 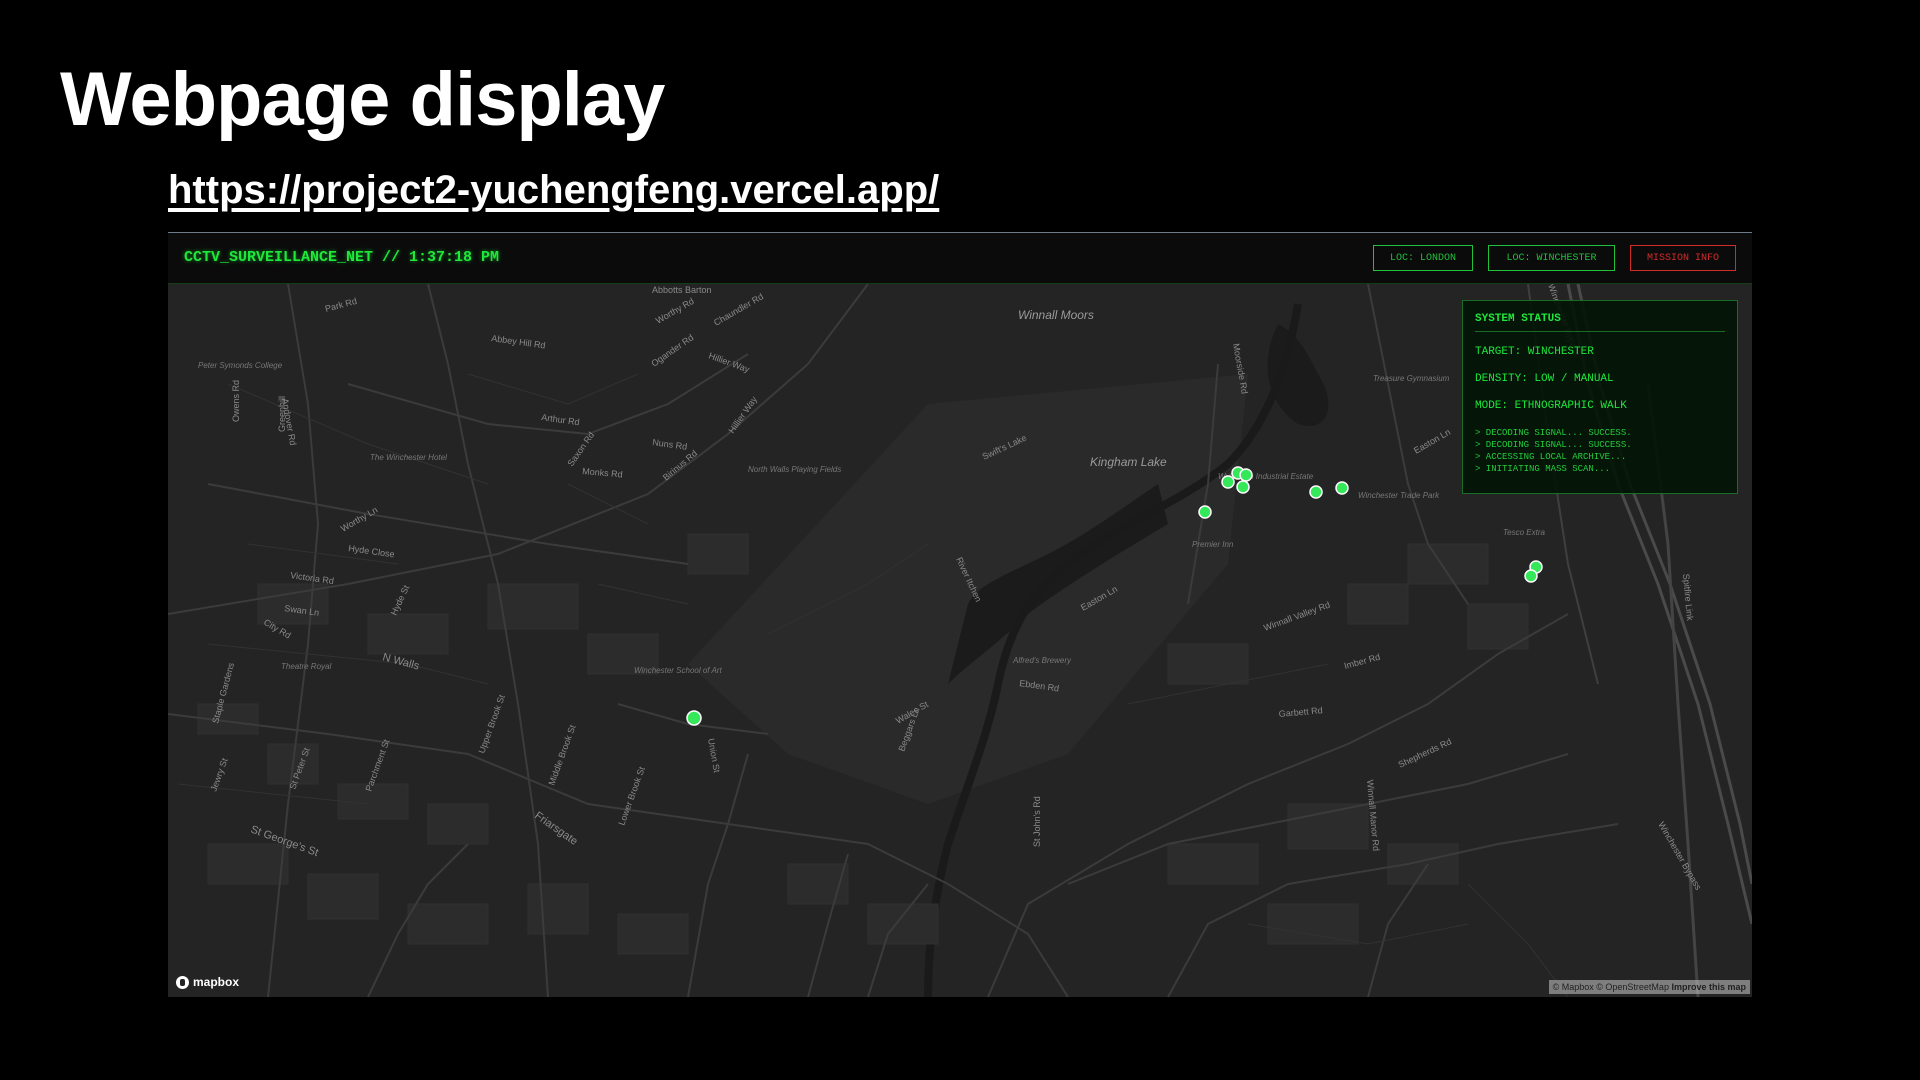 What do you see at coordinates (1708, 987) in the screenshot?
I see `improve-map-link: Improve this map` at bounding box center [1708, 987].